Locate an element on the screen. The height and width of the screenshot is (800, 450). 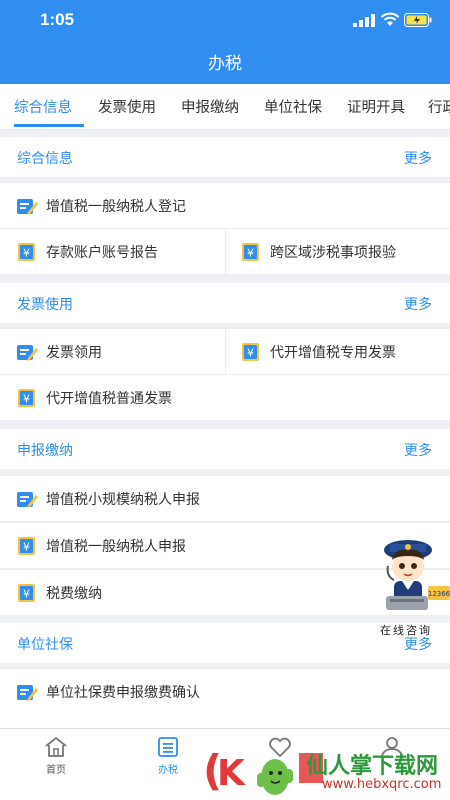
service-item-label: 发票领用 is located at coordinates (74, 353).